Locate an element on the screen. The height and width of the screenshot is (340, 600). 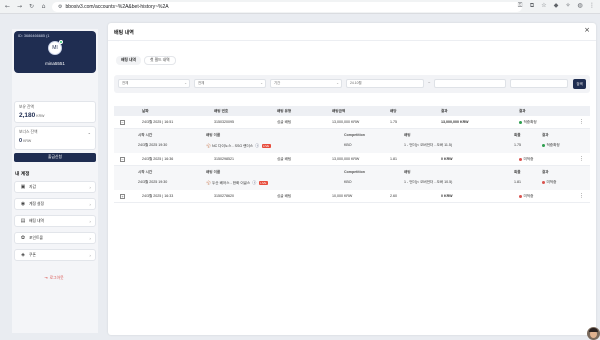
date-from-field: 24.10월 is located at coordinates (385, 83).